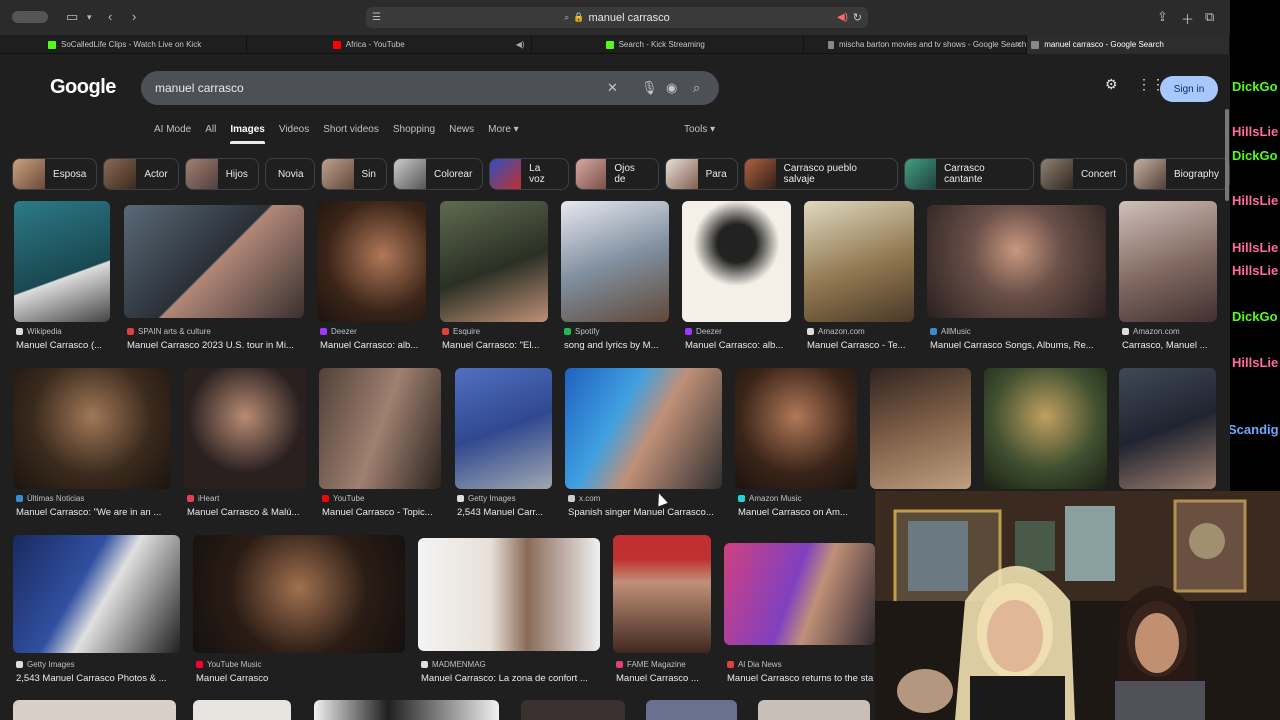 Image resolution: width=1280 pixels, height=720 pixels. What do you see at coordinates (172, 134) in the screenshot?
I see `tab-ai-mode: AI Mode` at bounding box center [172, 134].